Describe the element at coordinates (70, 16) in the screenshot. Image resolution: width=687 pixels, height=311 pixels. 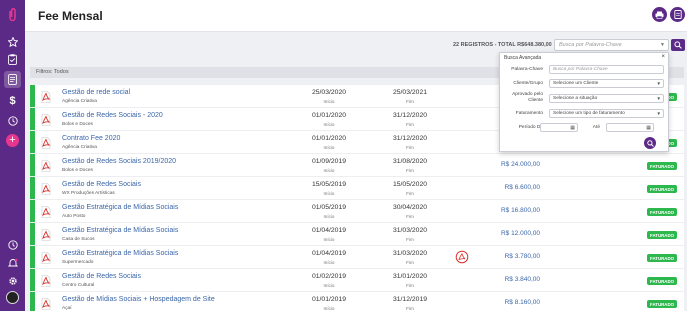
I see `page-title: Fee Mensal` at that location.